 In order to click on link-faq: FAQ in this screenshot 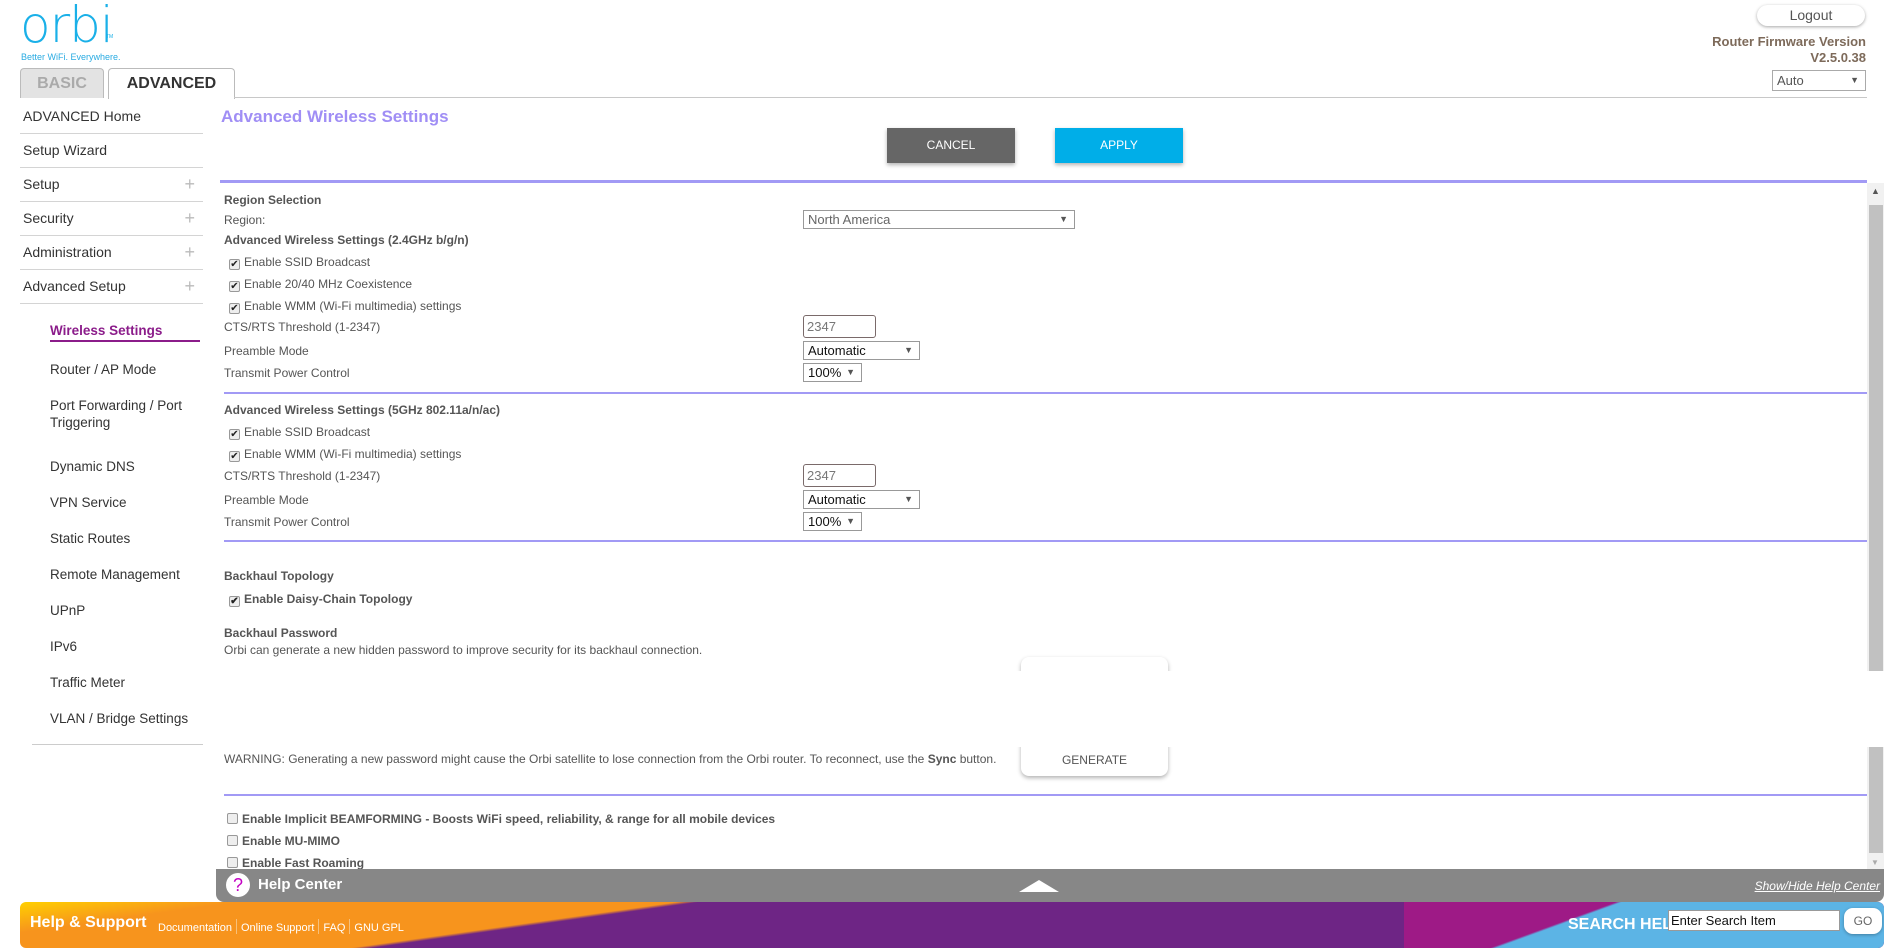, I will do `click(334, 928)`.